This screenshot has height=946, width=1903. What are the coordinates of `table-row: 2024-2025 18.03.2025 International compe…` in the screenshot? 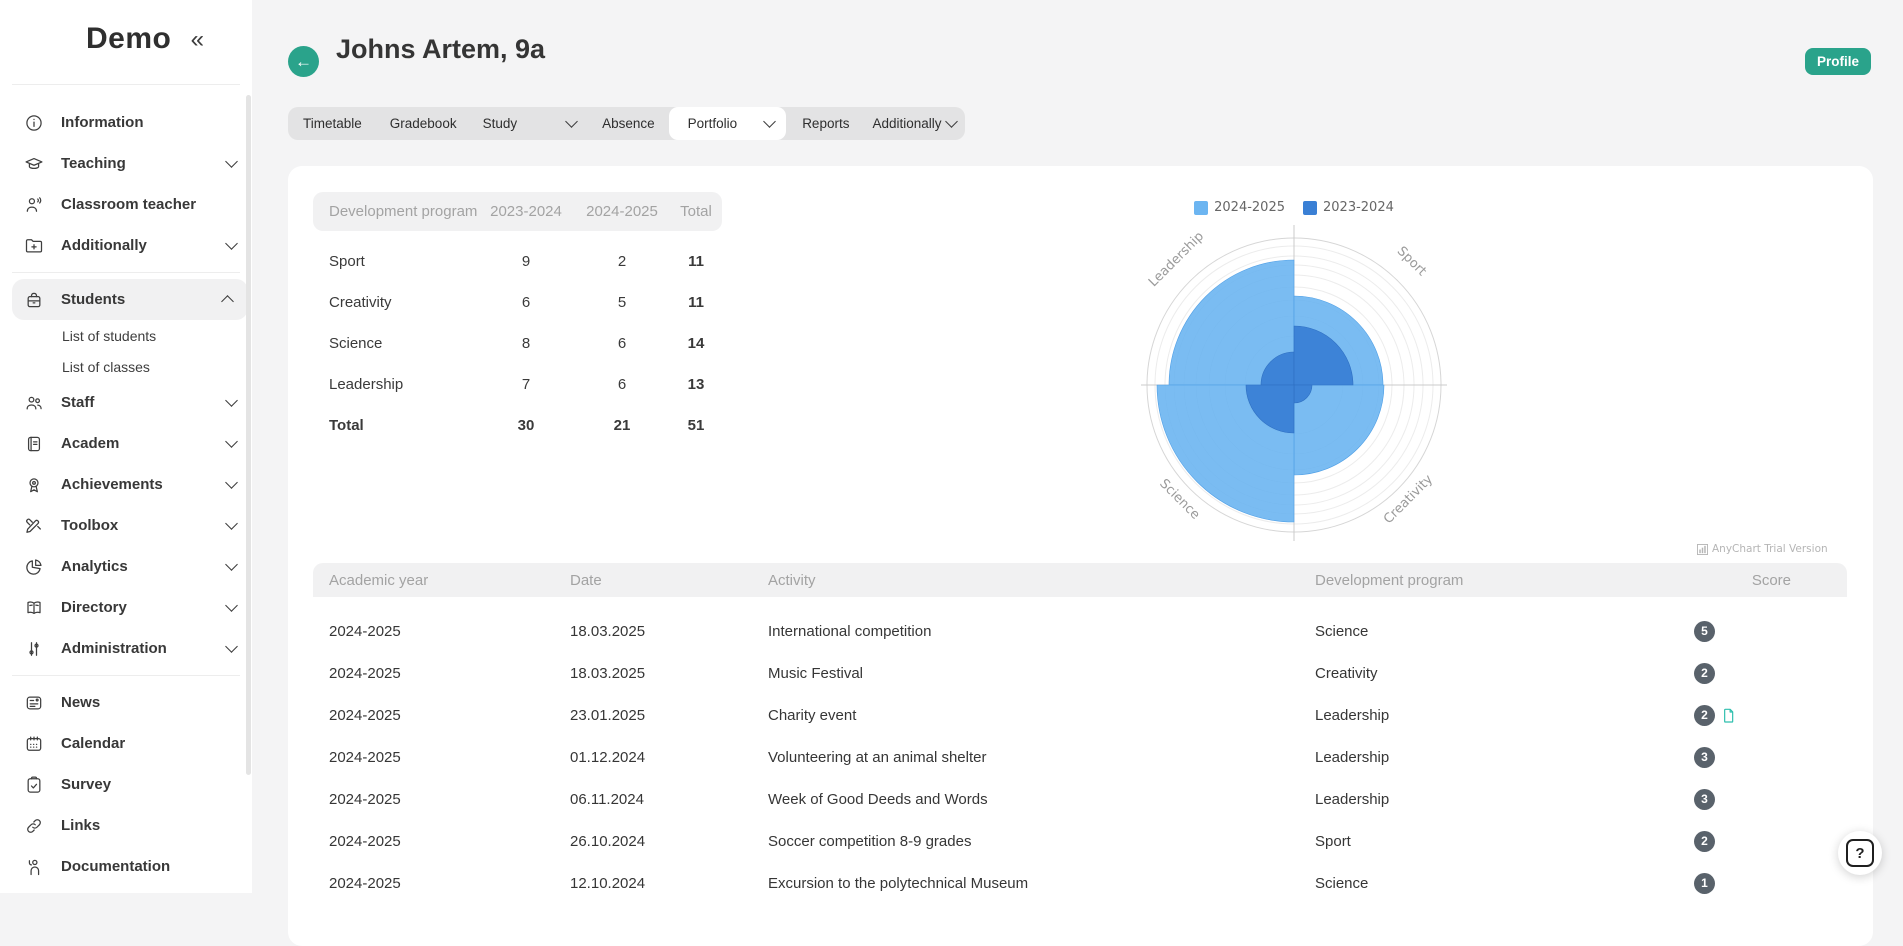 It's located at (1080, 631).